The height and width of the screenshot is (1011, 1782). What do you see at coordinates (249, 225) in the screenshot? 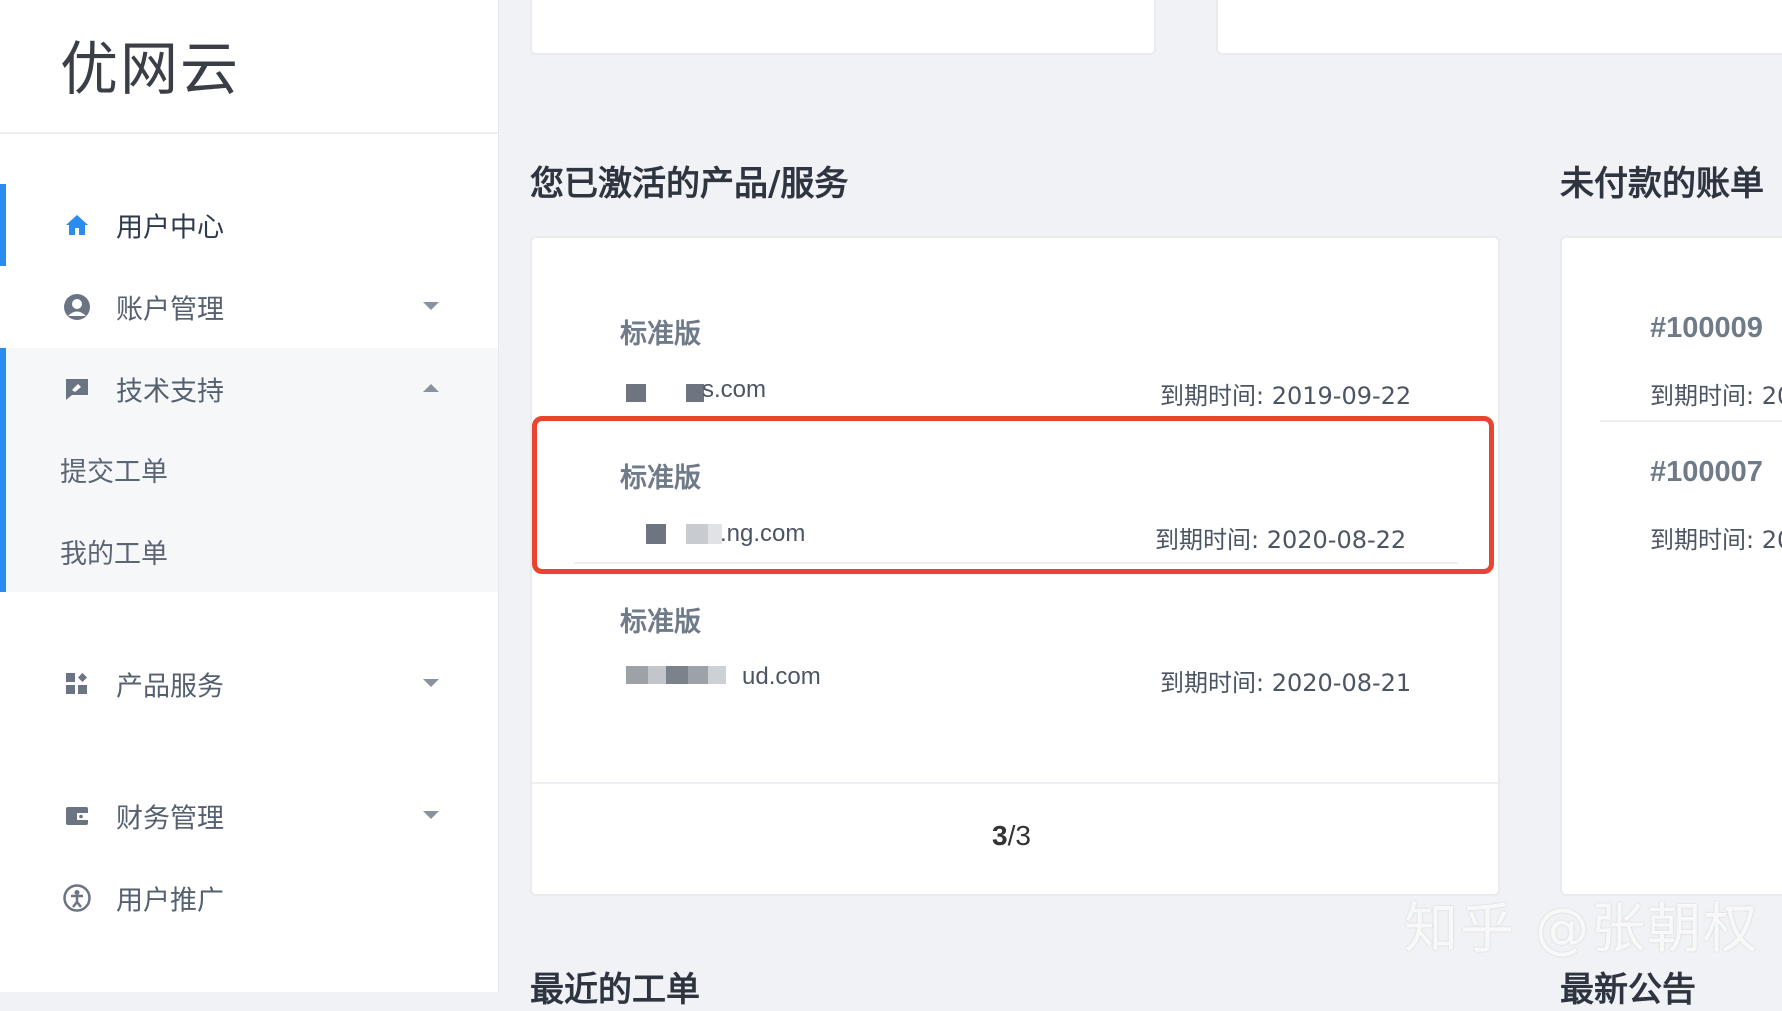
I see `sidebar-item-user-center: 用户中心` at bounding box center [249, 225].